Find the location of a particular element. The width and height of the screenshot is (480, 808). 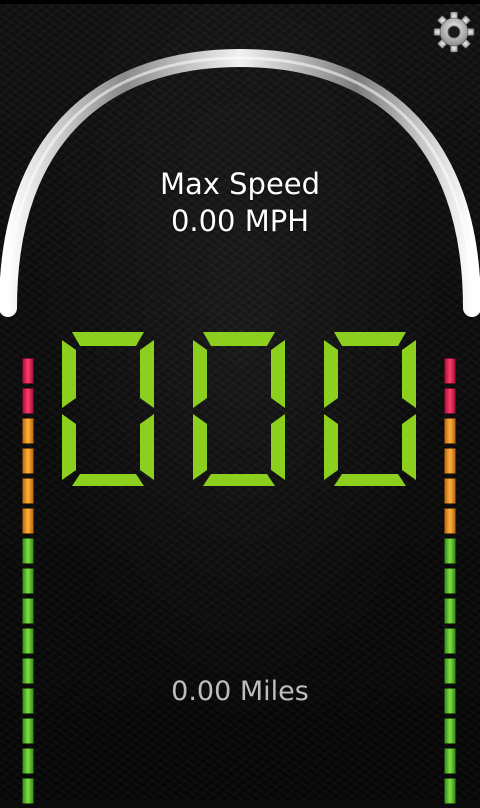

max-speed-label: Max Speed is located at coordinates (240, 184).